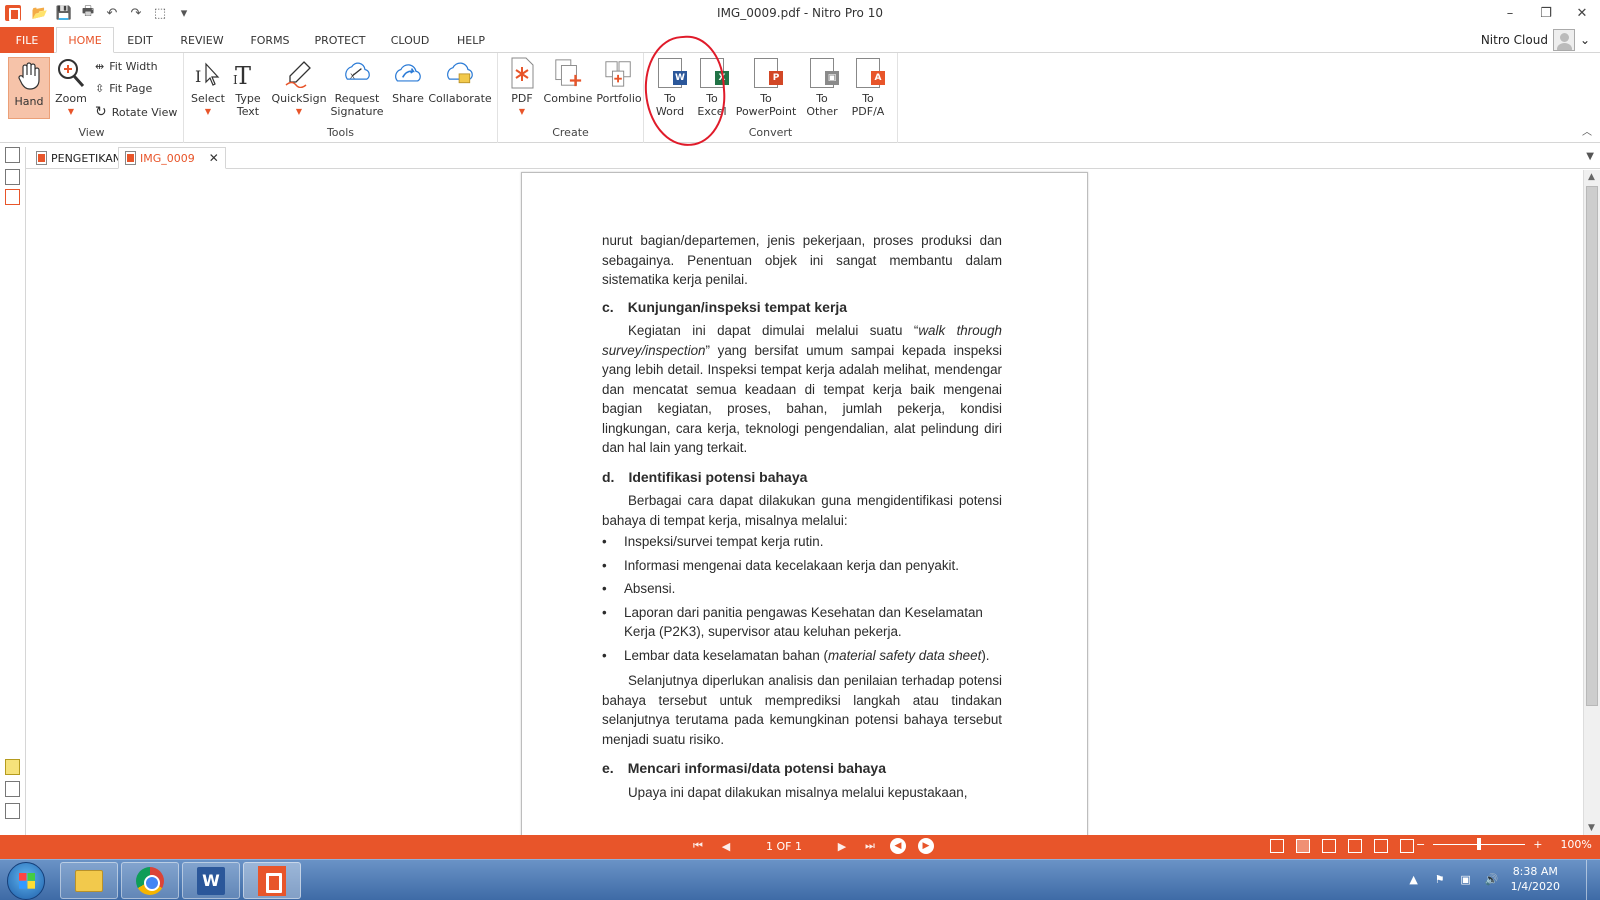 The width and height of the screenshot is (1600, 900). What do you see at coordinates (202, 40) in the screenshot?
I see `tab-review: REVIEW` at bounding box center [202, 40].